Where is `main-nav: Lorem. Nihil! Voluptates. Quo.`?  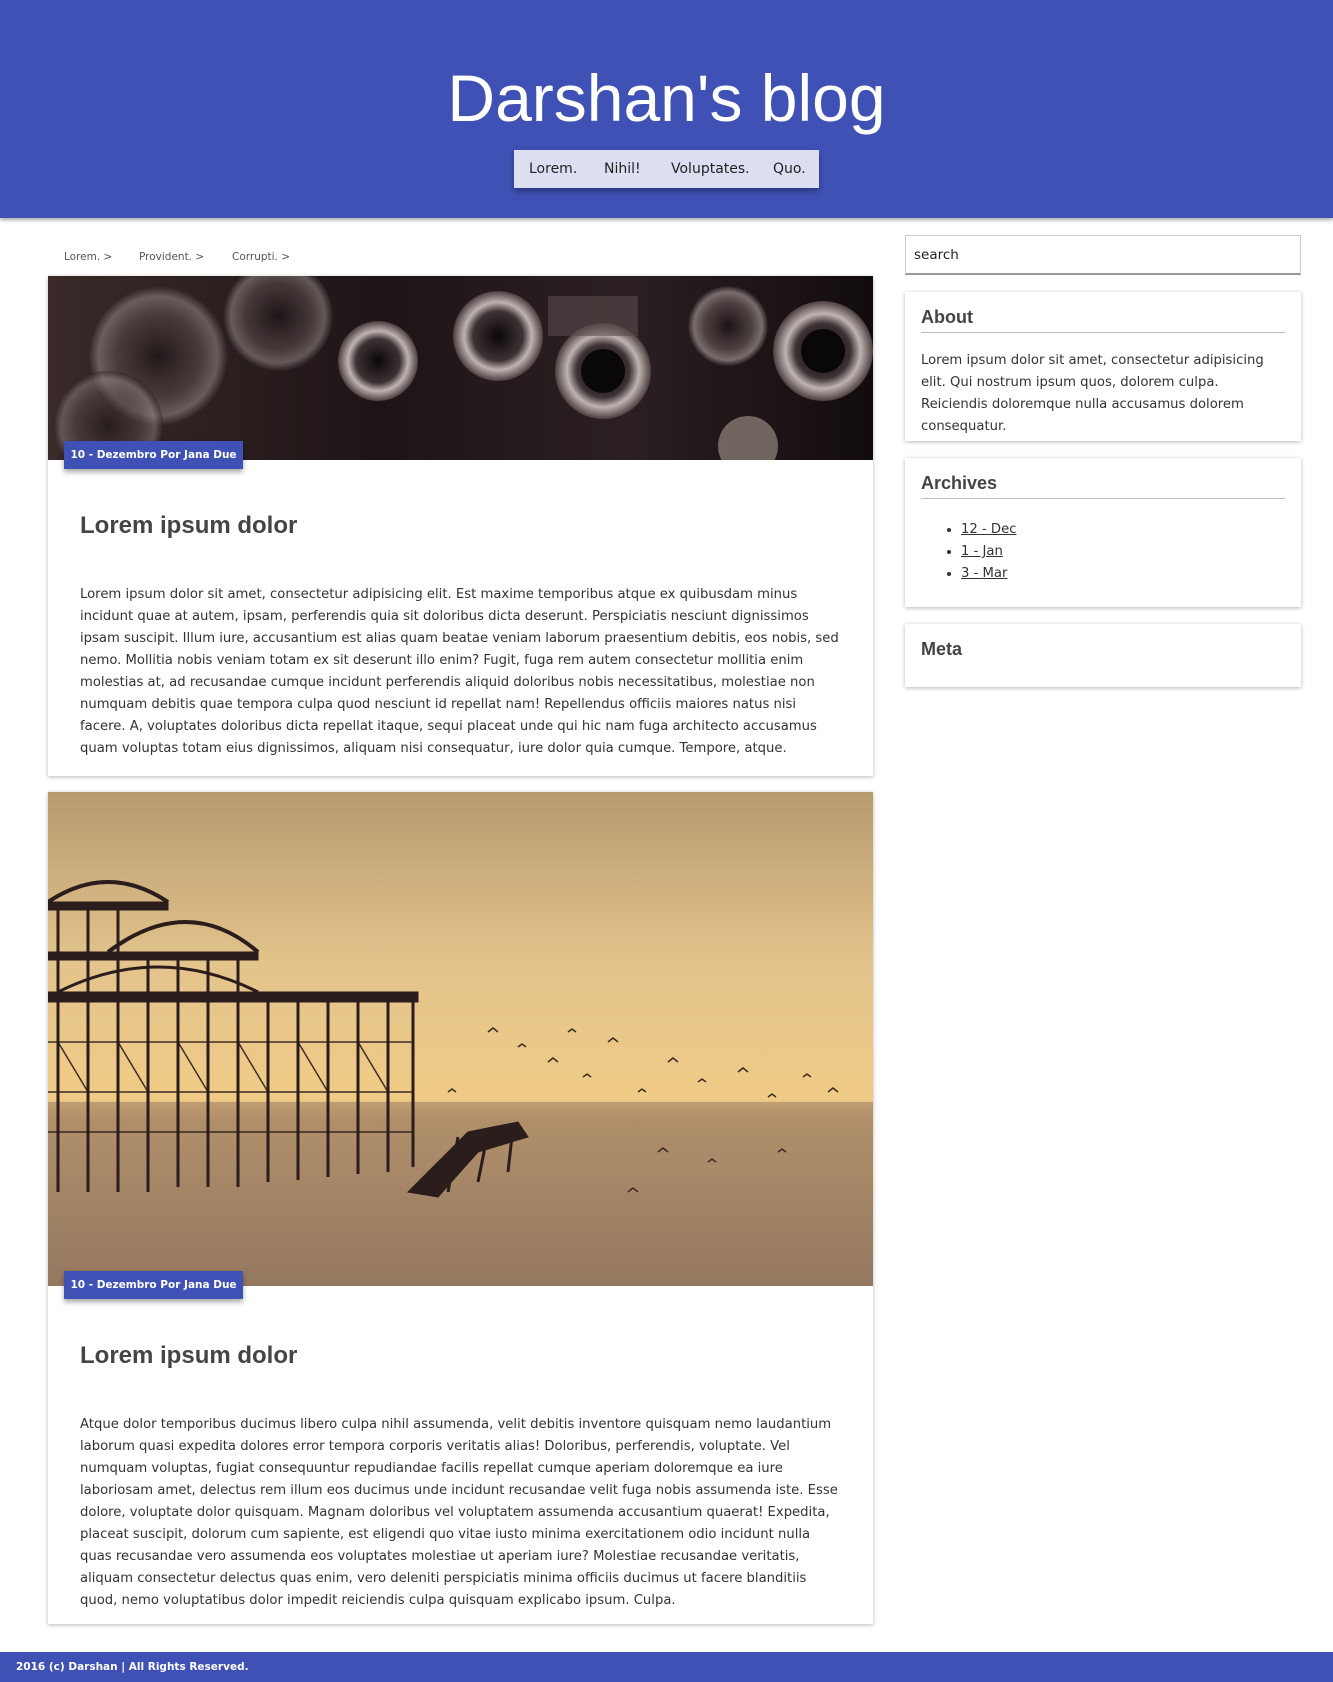 main-nav: Lorem. Nihil! Voluptates. Quo. is located at coordinates (666, 169).